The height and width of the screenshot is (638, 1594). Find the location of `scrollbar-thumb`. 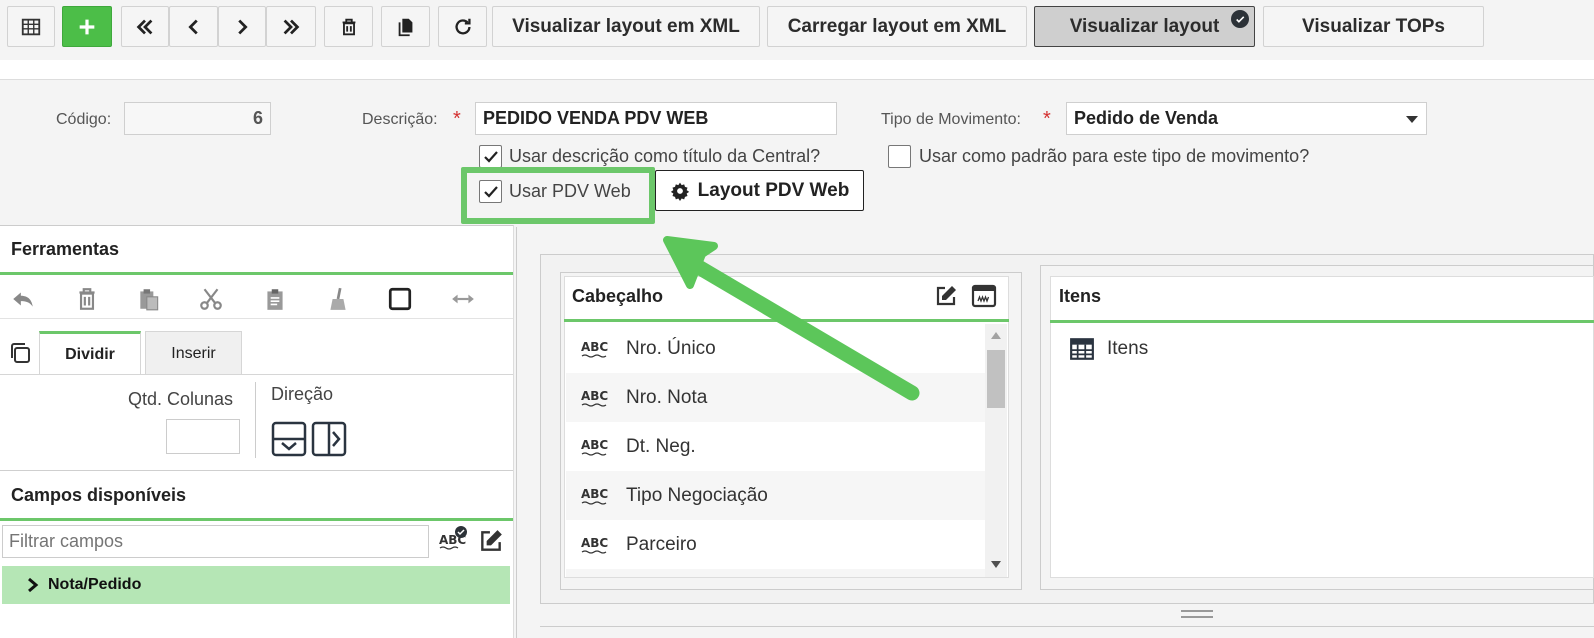

scrollbar-thumb is located at coordinates (996, 379).